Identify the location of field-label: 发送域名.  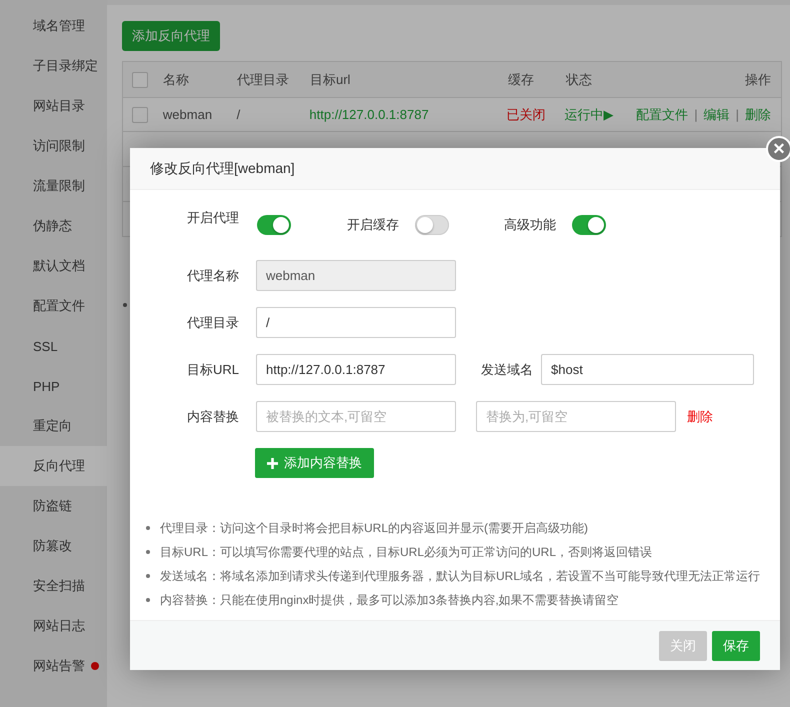
(507, 369).